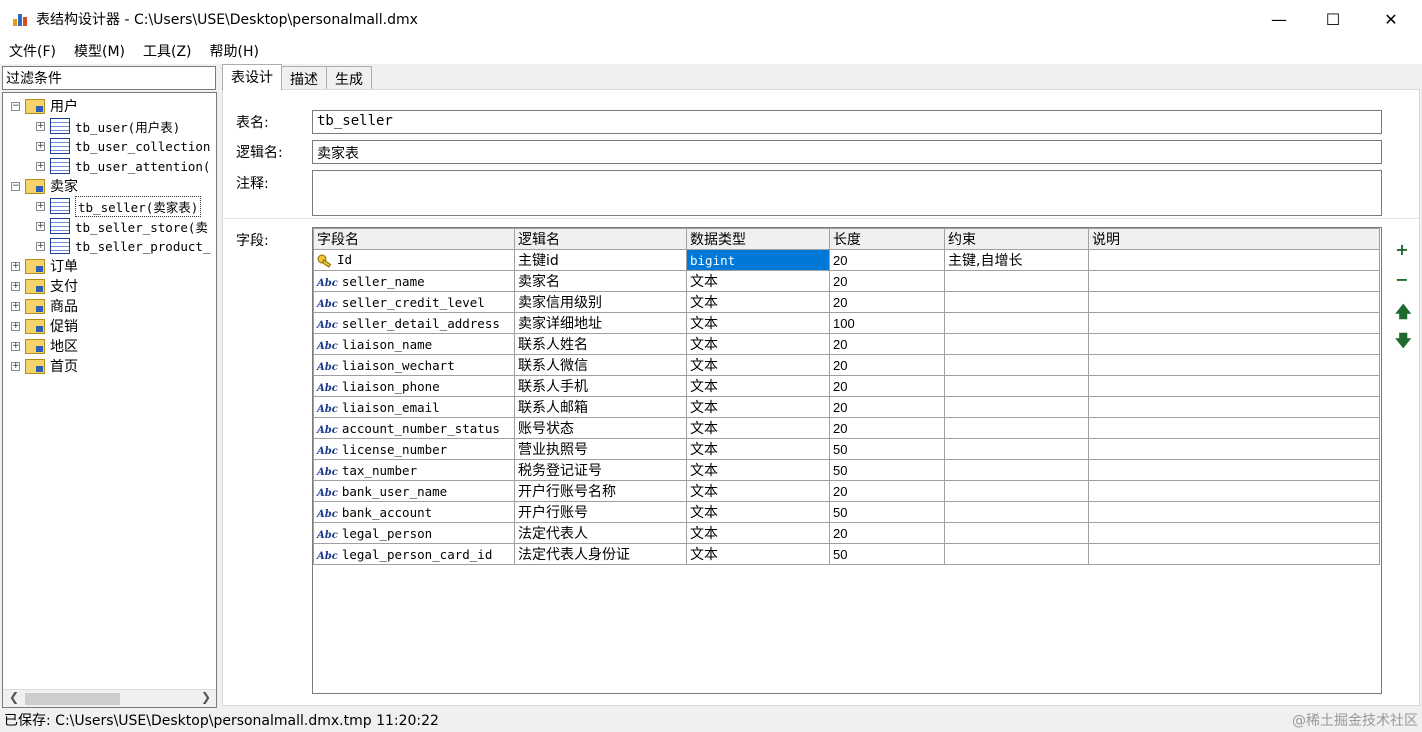 The image size is (1422, 732). Describe the element at coordinates (99, 51) in the screenshot. I see `menu-model: 模型(M)` at that location.